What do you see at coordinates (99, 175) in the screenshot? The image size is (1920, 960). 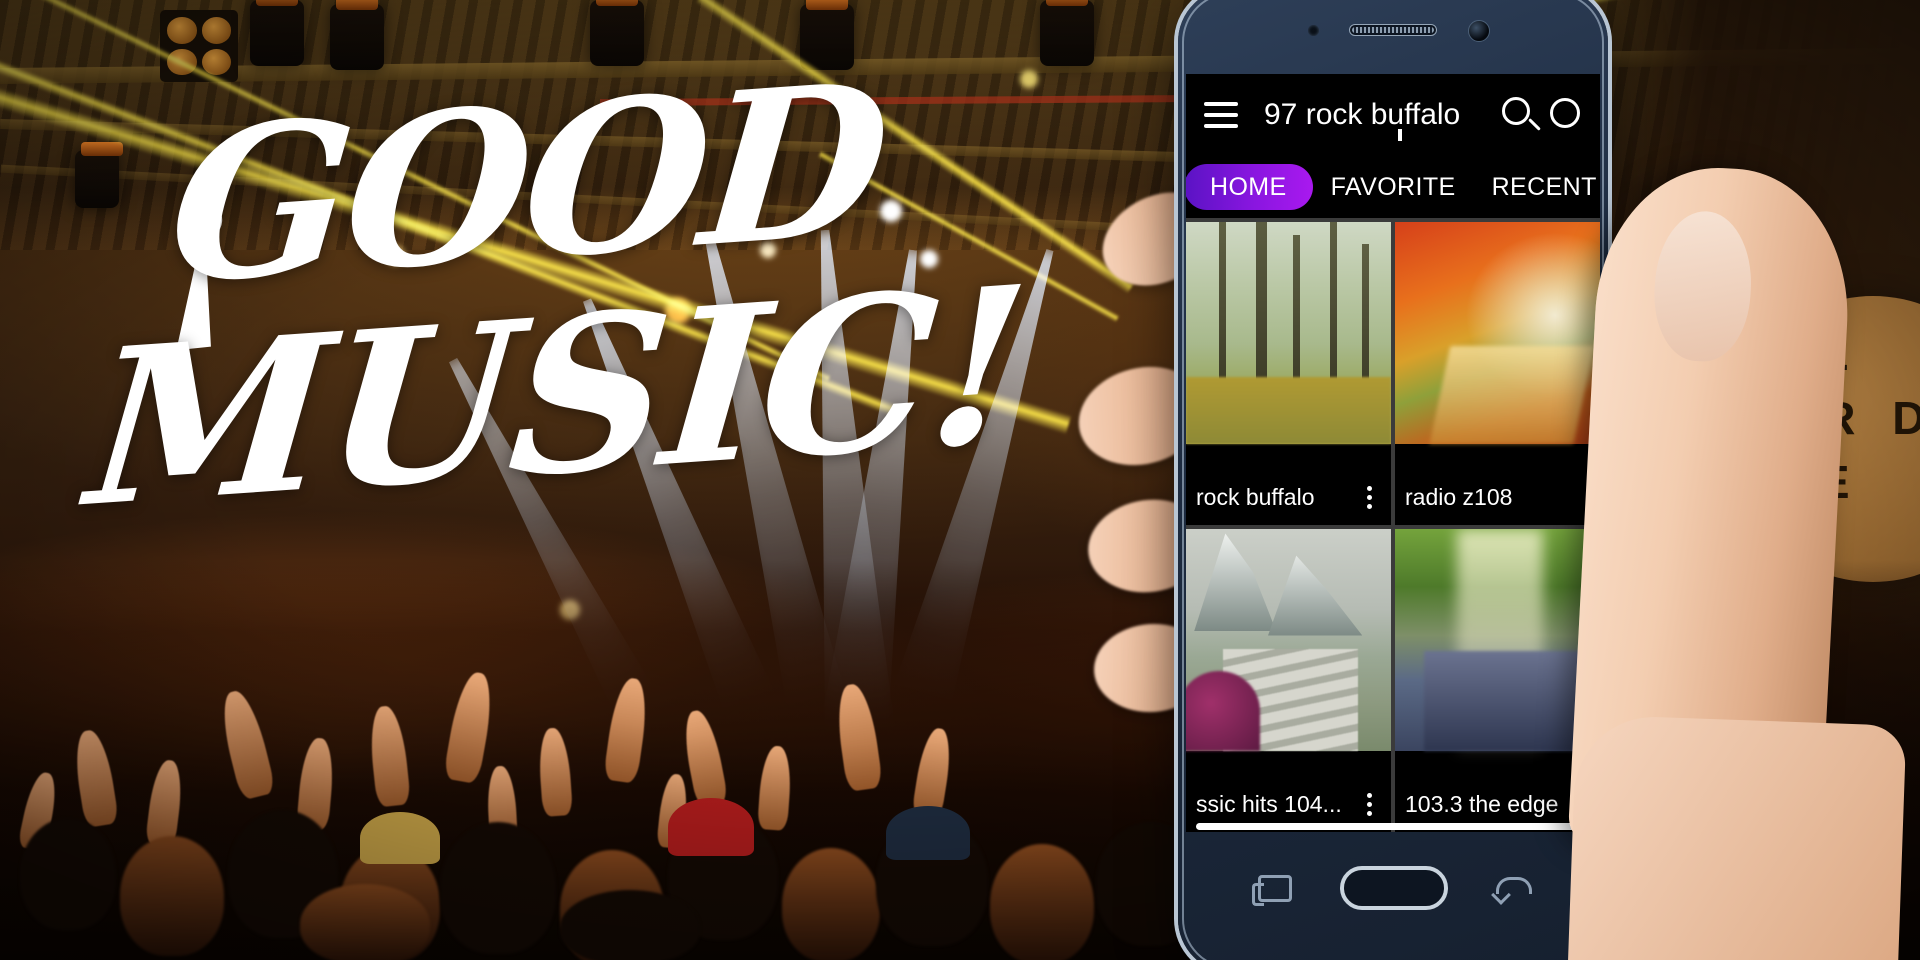 I see `side-light` at bounding box center [99, 175].